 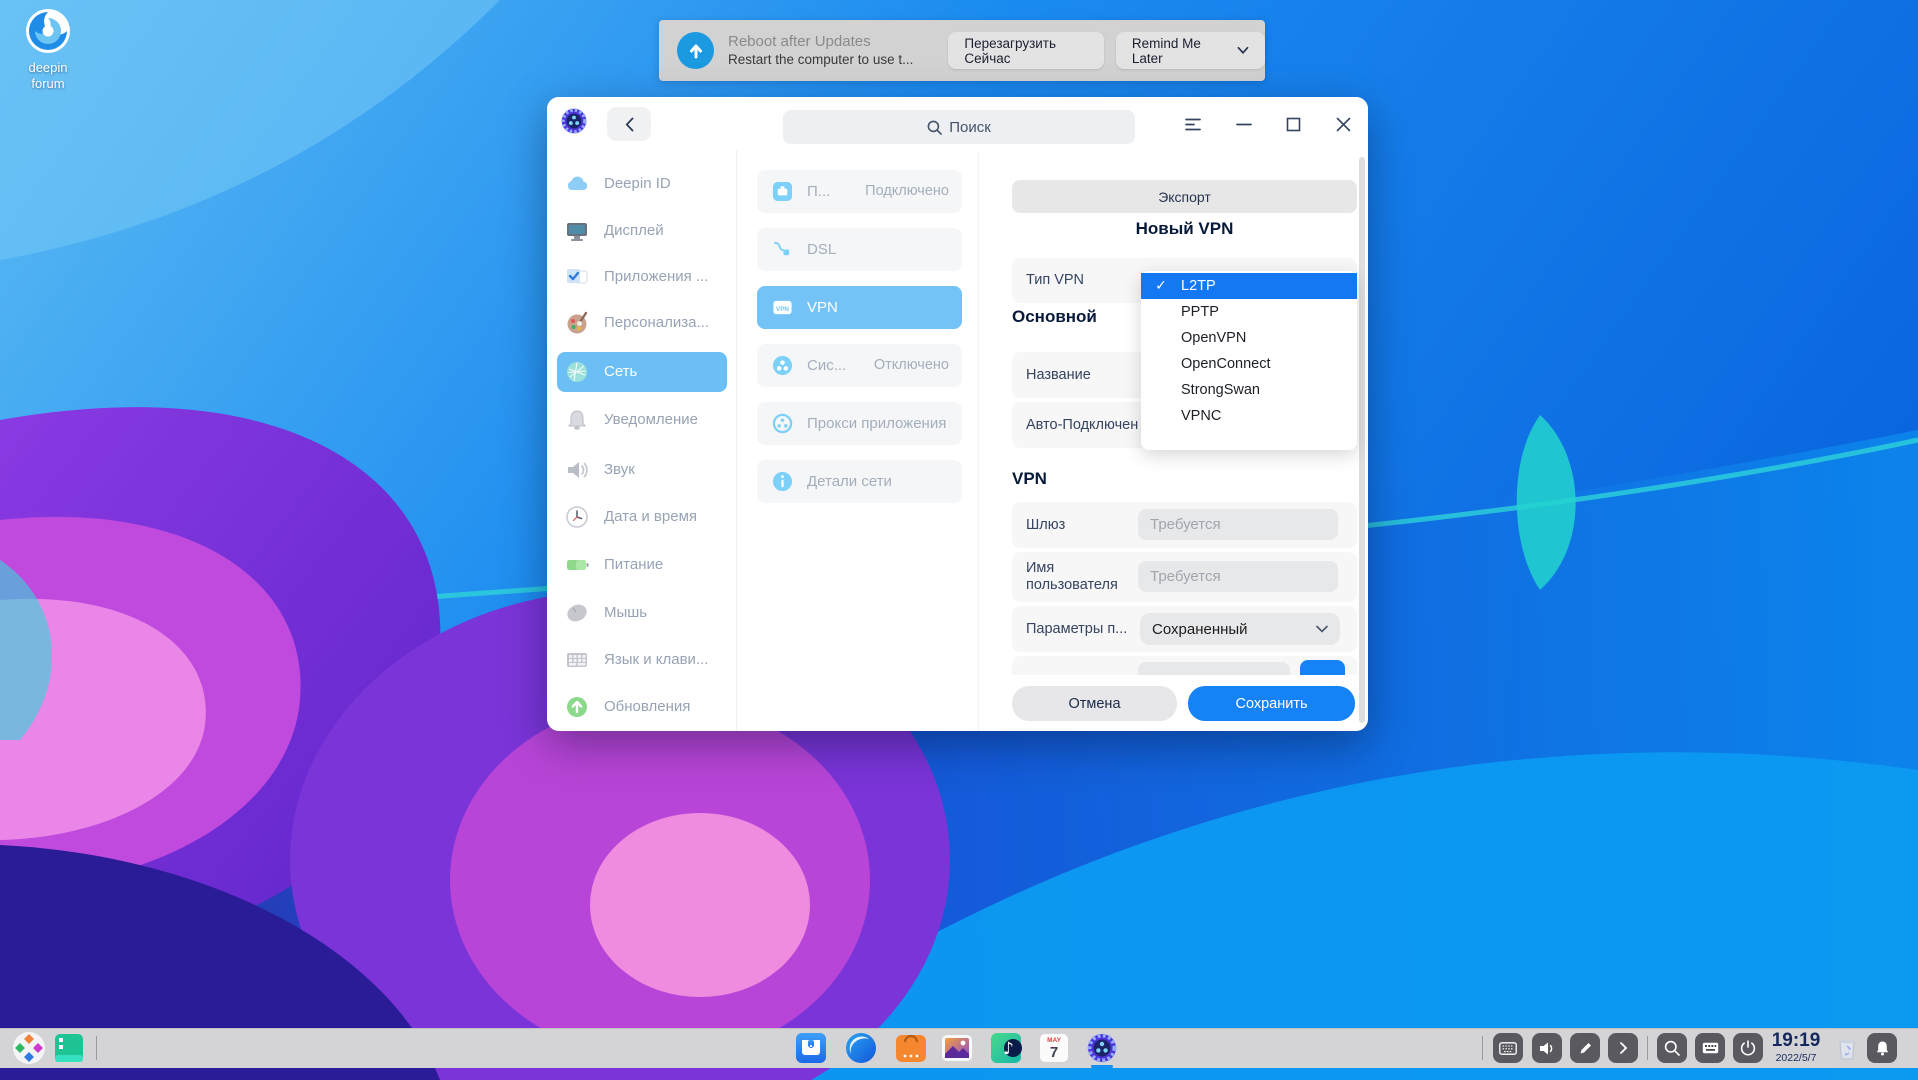 I want to click on panel-scrollbar, so click(x=1362, y=440).